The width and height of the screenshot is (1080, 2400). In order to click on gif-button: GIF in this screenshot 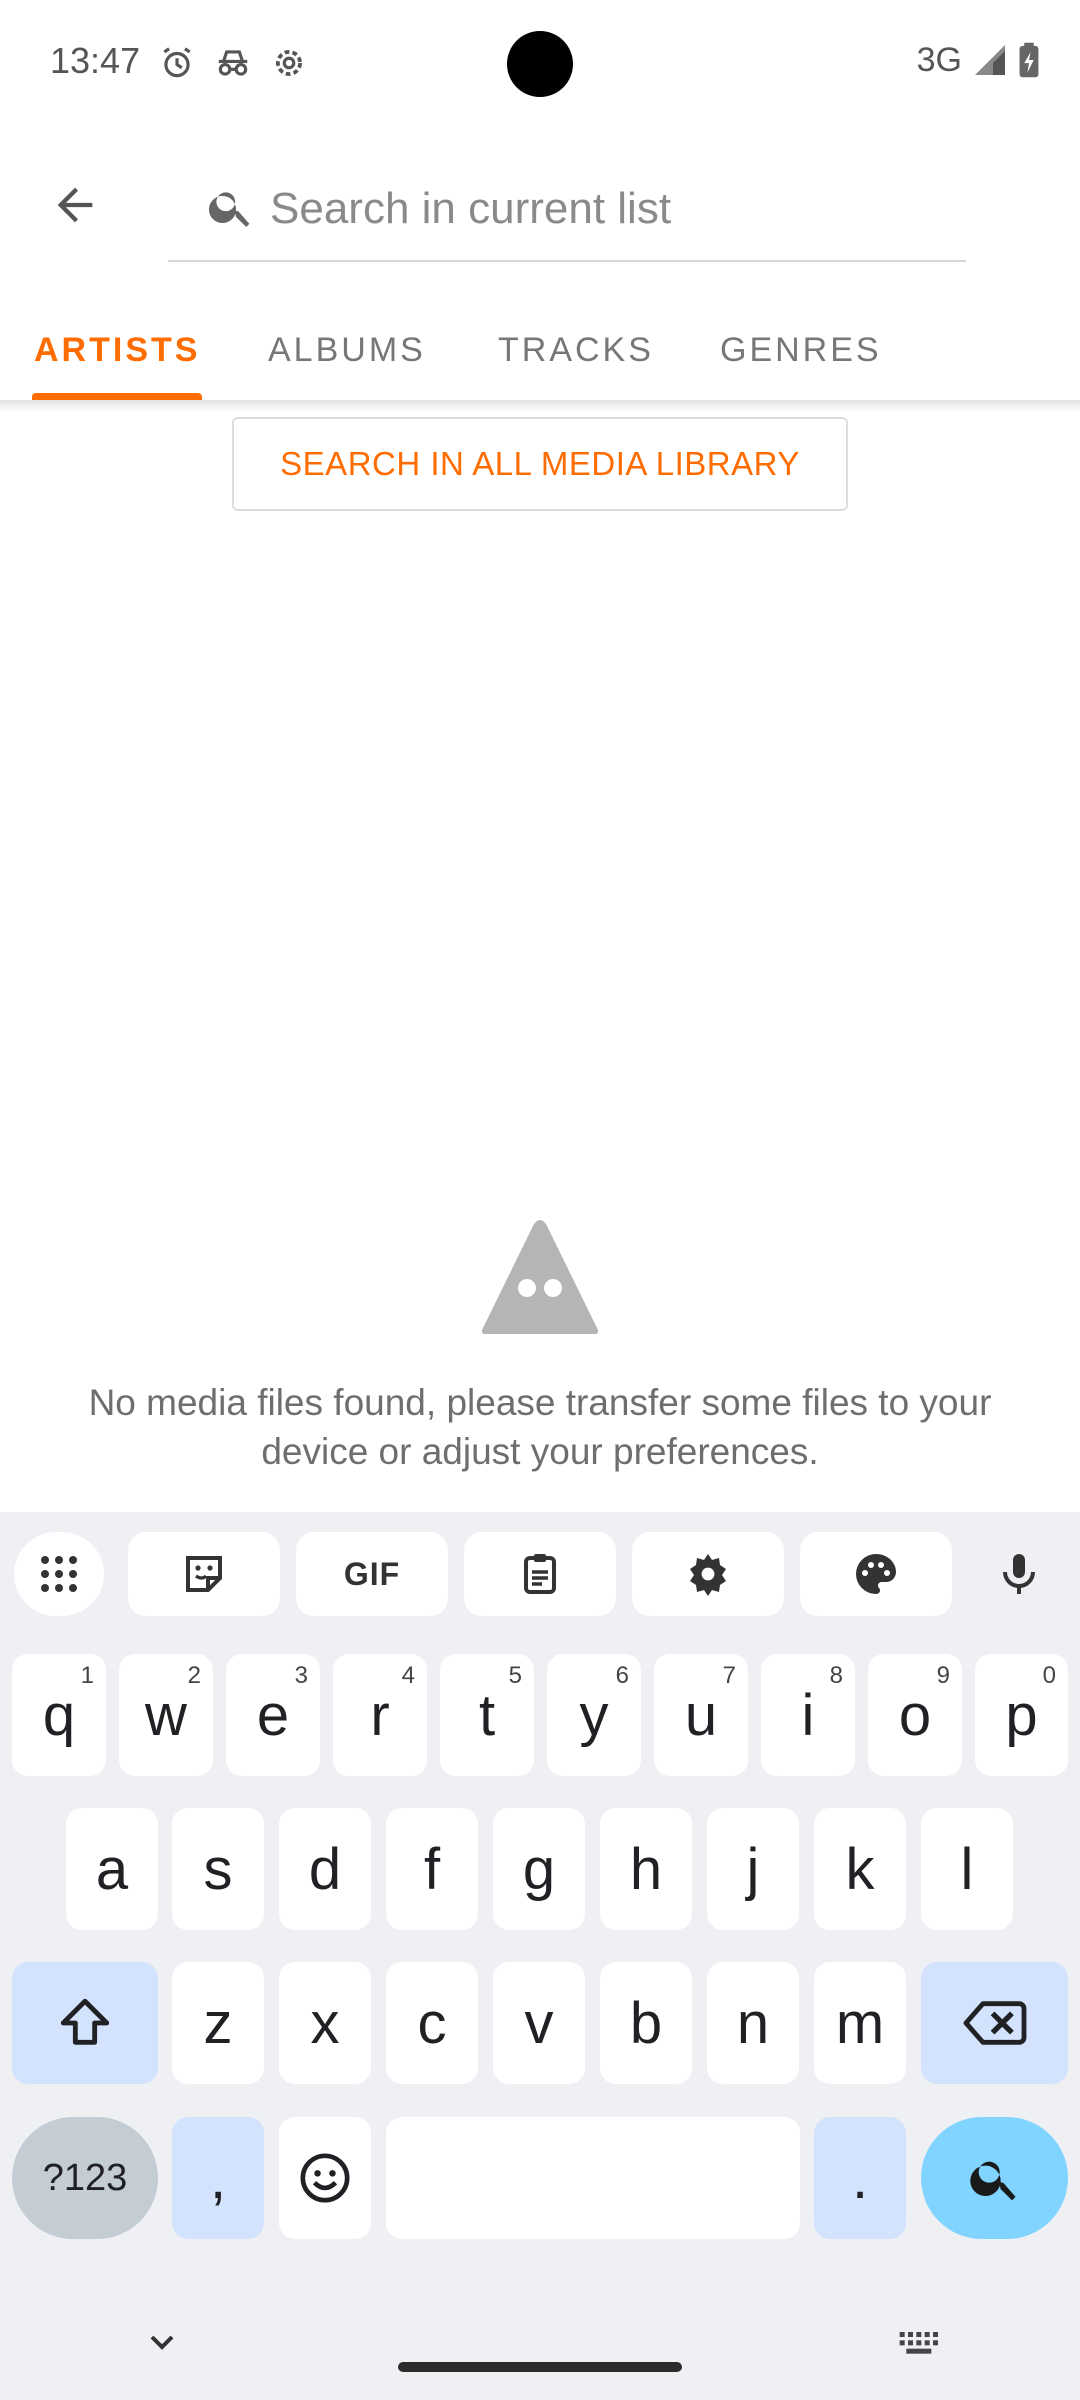, I will do `click(372, 1574)`.